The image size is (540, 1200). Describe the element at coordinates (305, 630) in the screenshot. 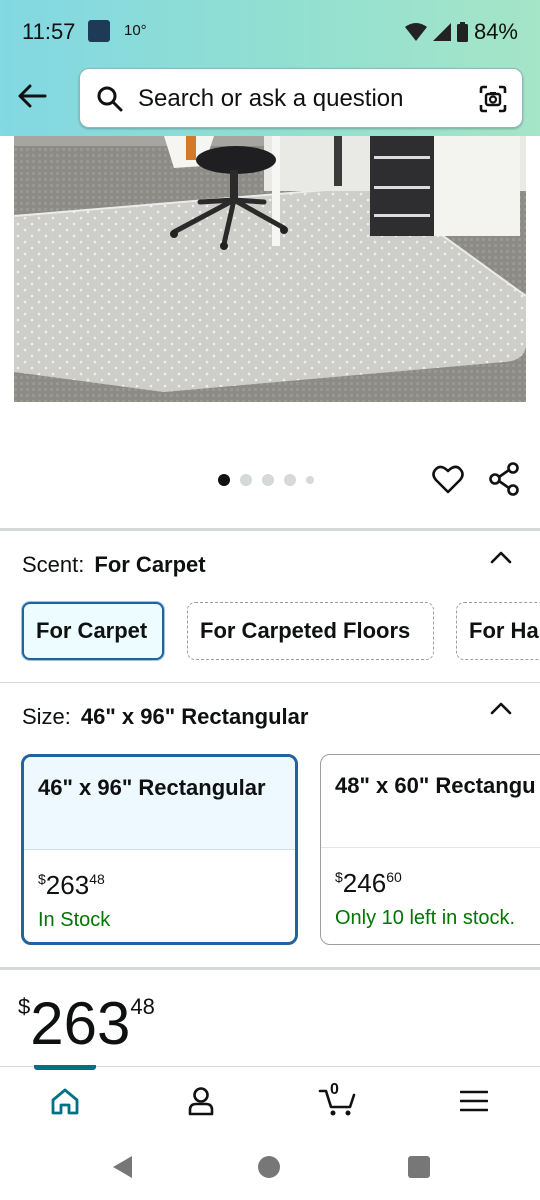

I see `scent-option-label: For Carpeted Floors` at that location.